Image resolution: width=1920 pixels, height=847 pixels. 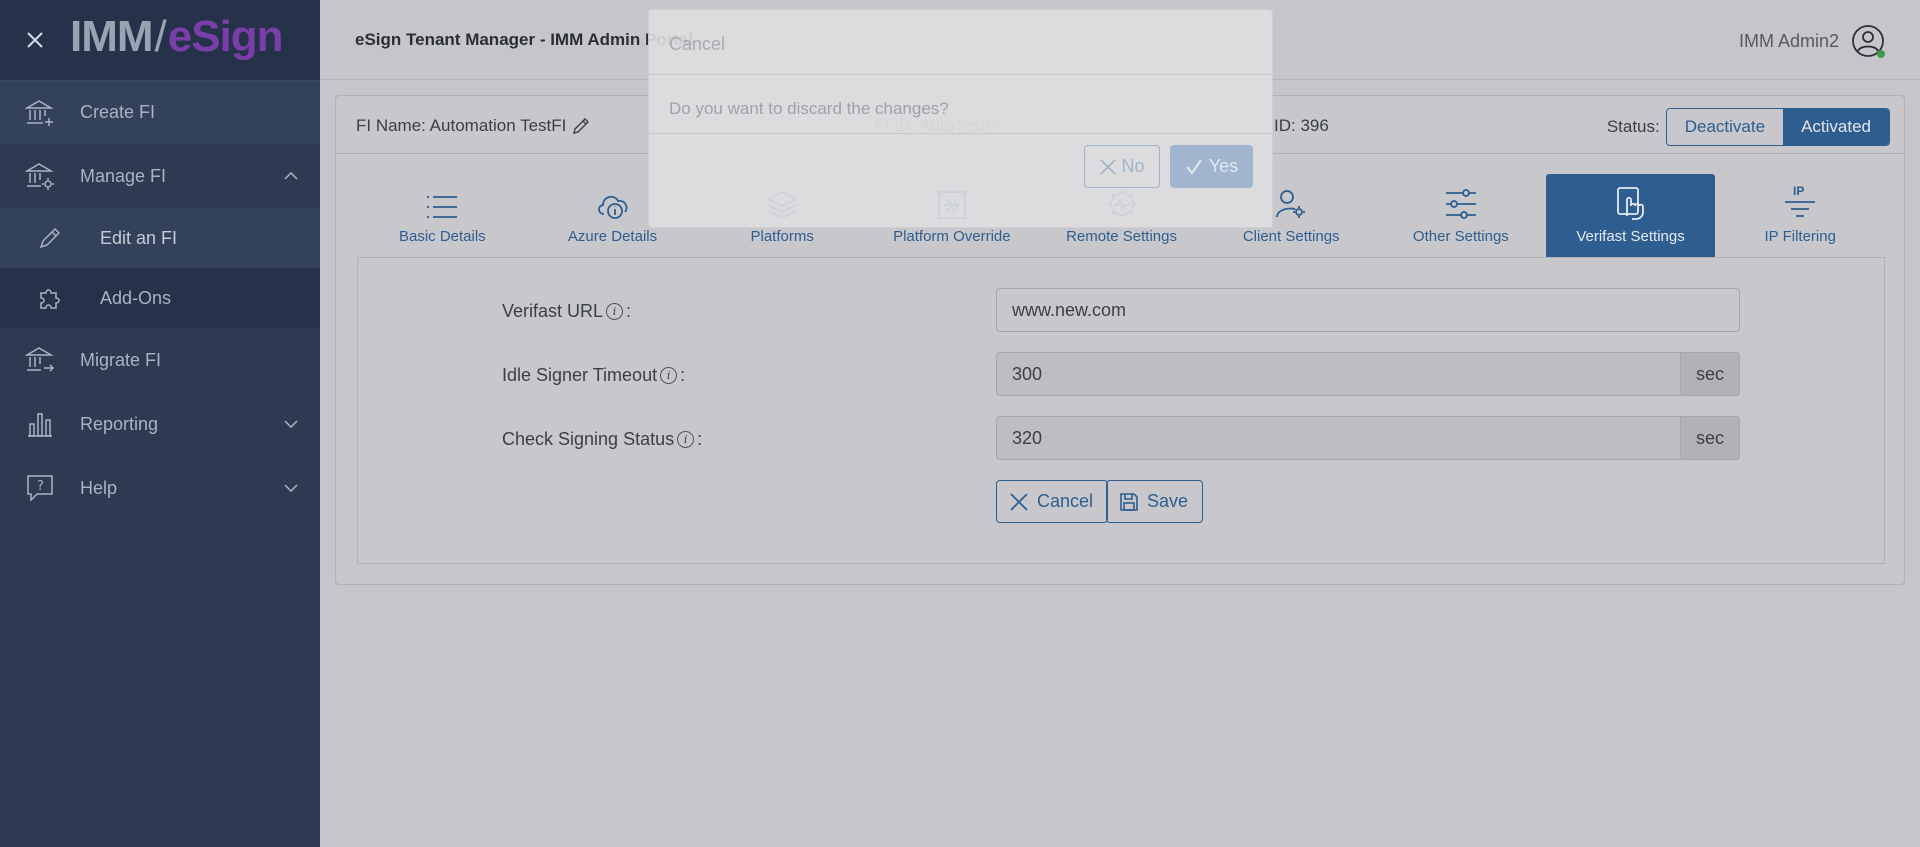 I want to click on close-menu-button, so click(x=35, y=40).